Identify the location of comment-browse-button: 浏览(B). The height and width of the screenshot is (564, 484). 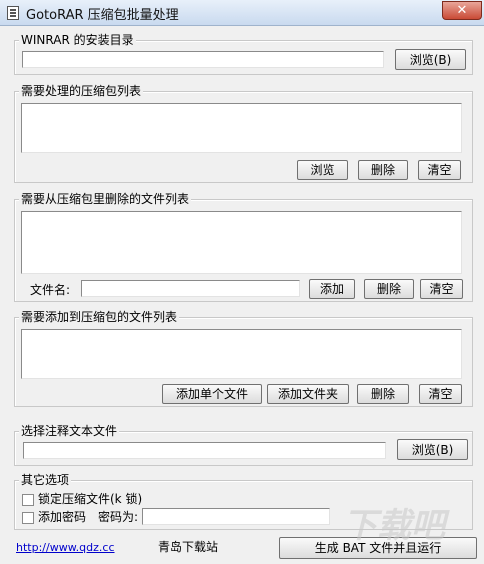
(432, 449).